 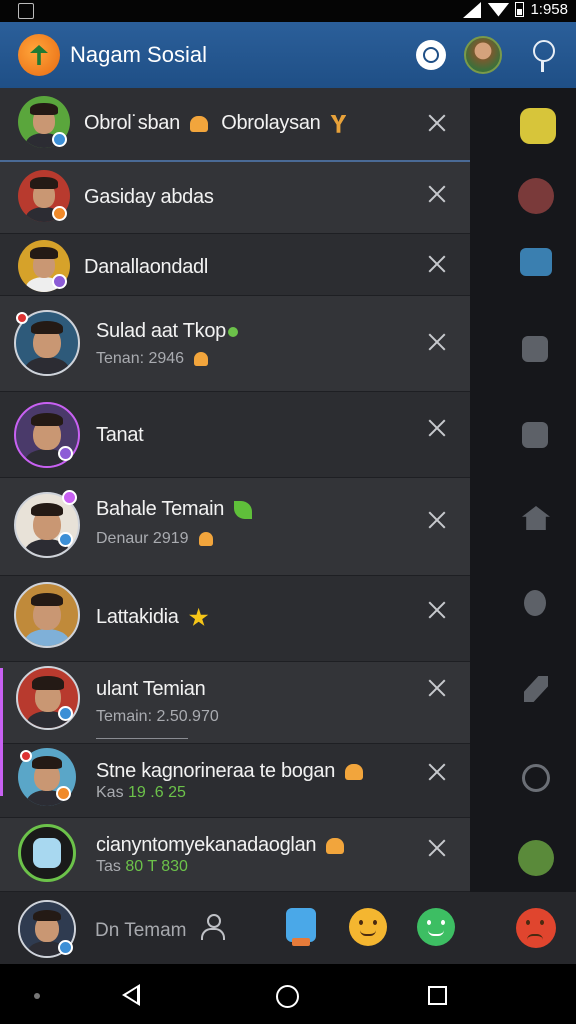 What do you see at coordinates (39, 55) in the screenshot?
I see `app-logo` at bounding box center [39, 55].